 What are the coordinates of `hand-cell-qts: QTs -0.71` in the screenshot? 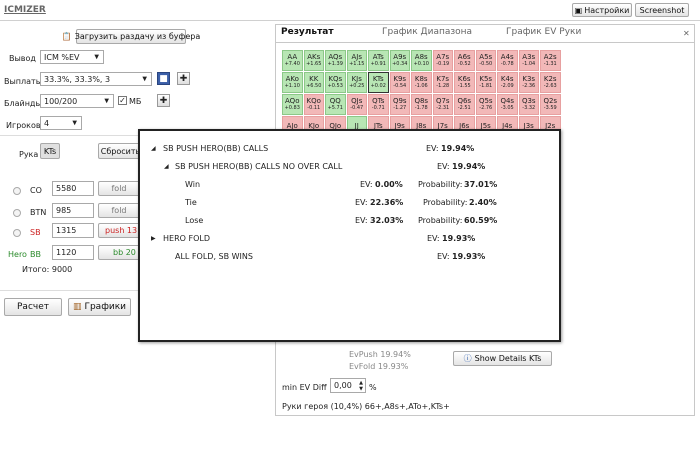 It's located at (378, 104).